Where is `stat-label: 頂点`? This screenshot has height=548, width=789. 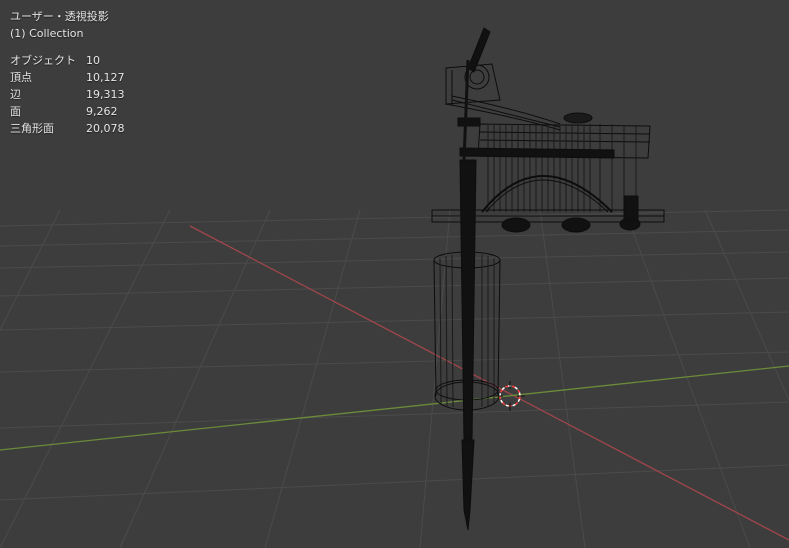
stat-label: 頂点 is located at coordinates (21, 77).